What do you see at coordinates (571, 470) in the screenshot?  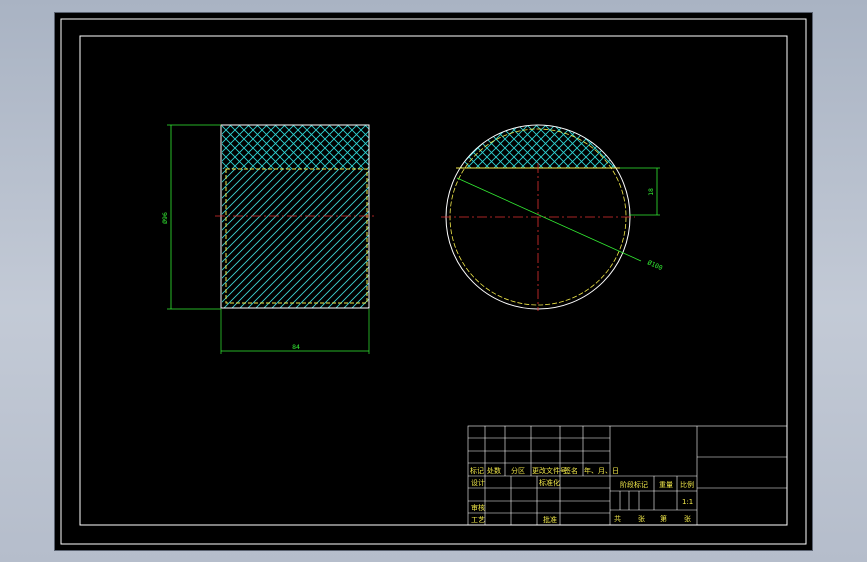 I see `rev-header-4: 签名` at bounding box center [571, 470].